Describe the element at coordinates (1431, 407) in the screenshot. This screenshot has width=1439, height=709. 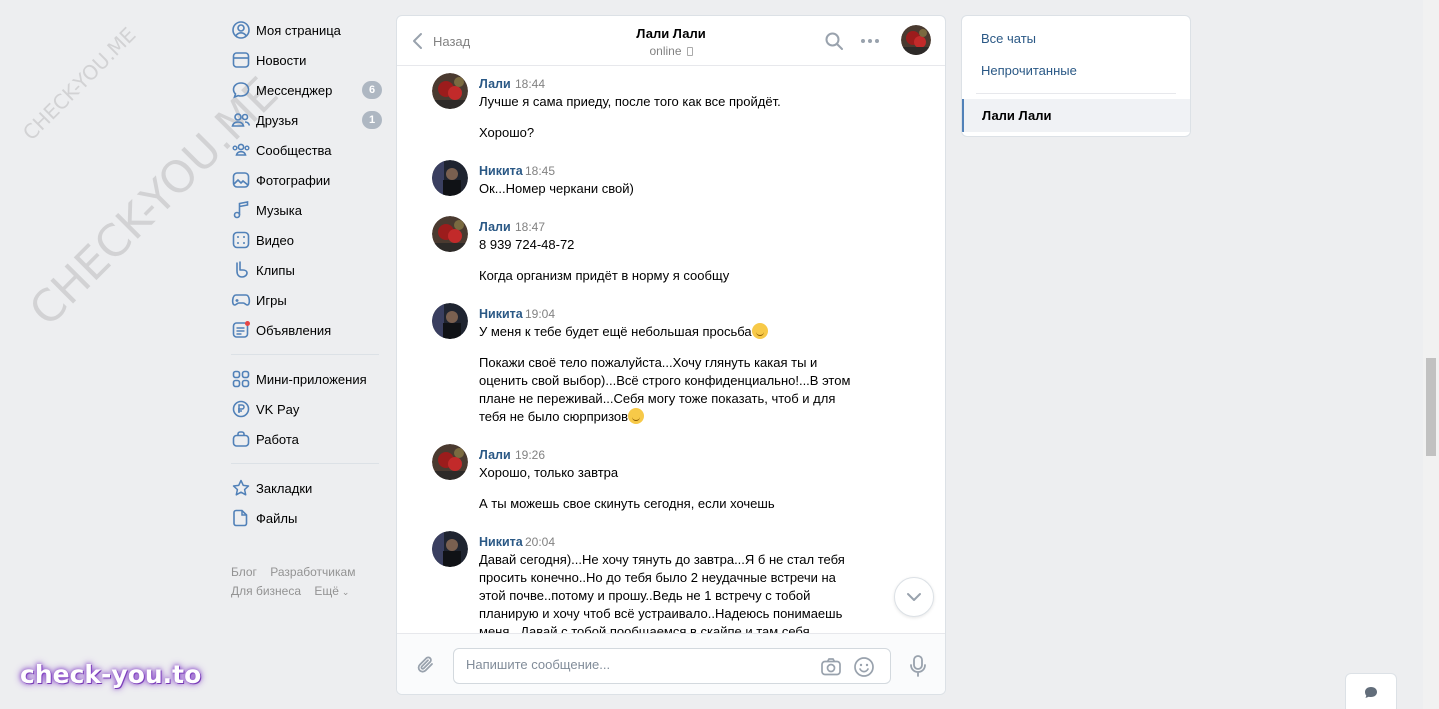
I see `page-scrollbar-thumb` at that location.